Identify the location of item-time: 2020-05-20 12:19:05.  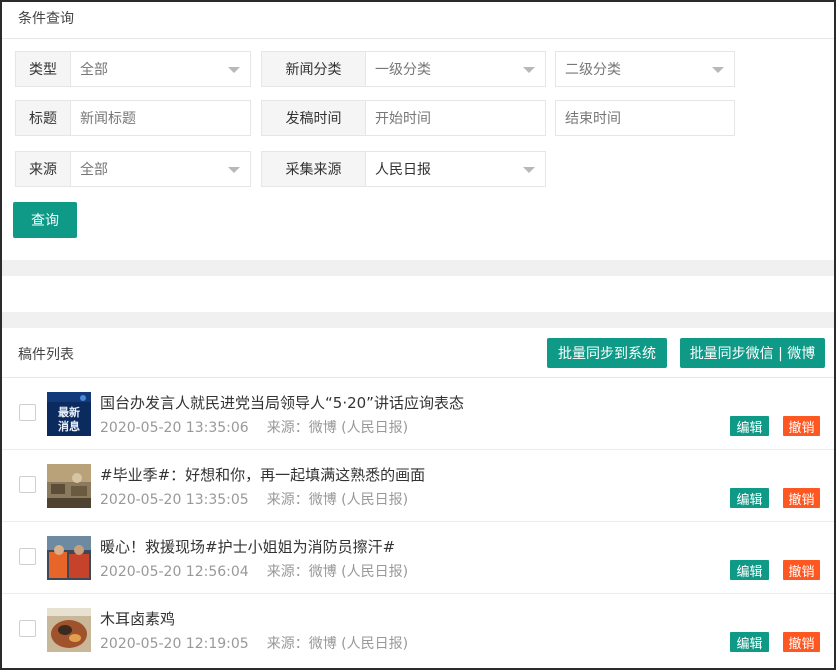
(174, 644).